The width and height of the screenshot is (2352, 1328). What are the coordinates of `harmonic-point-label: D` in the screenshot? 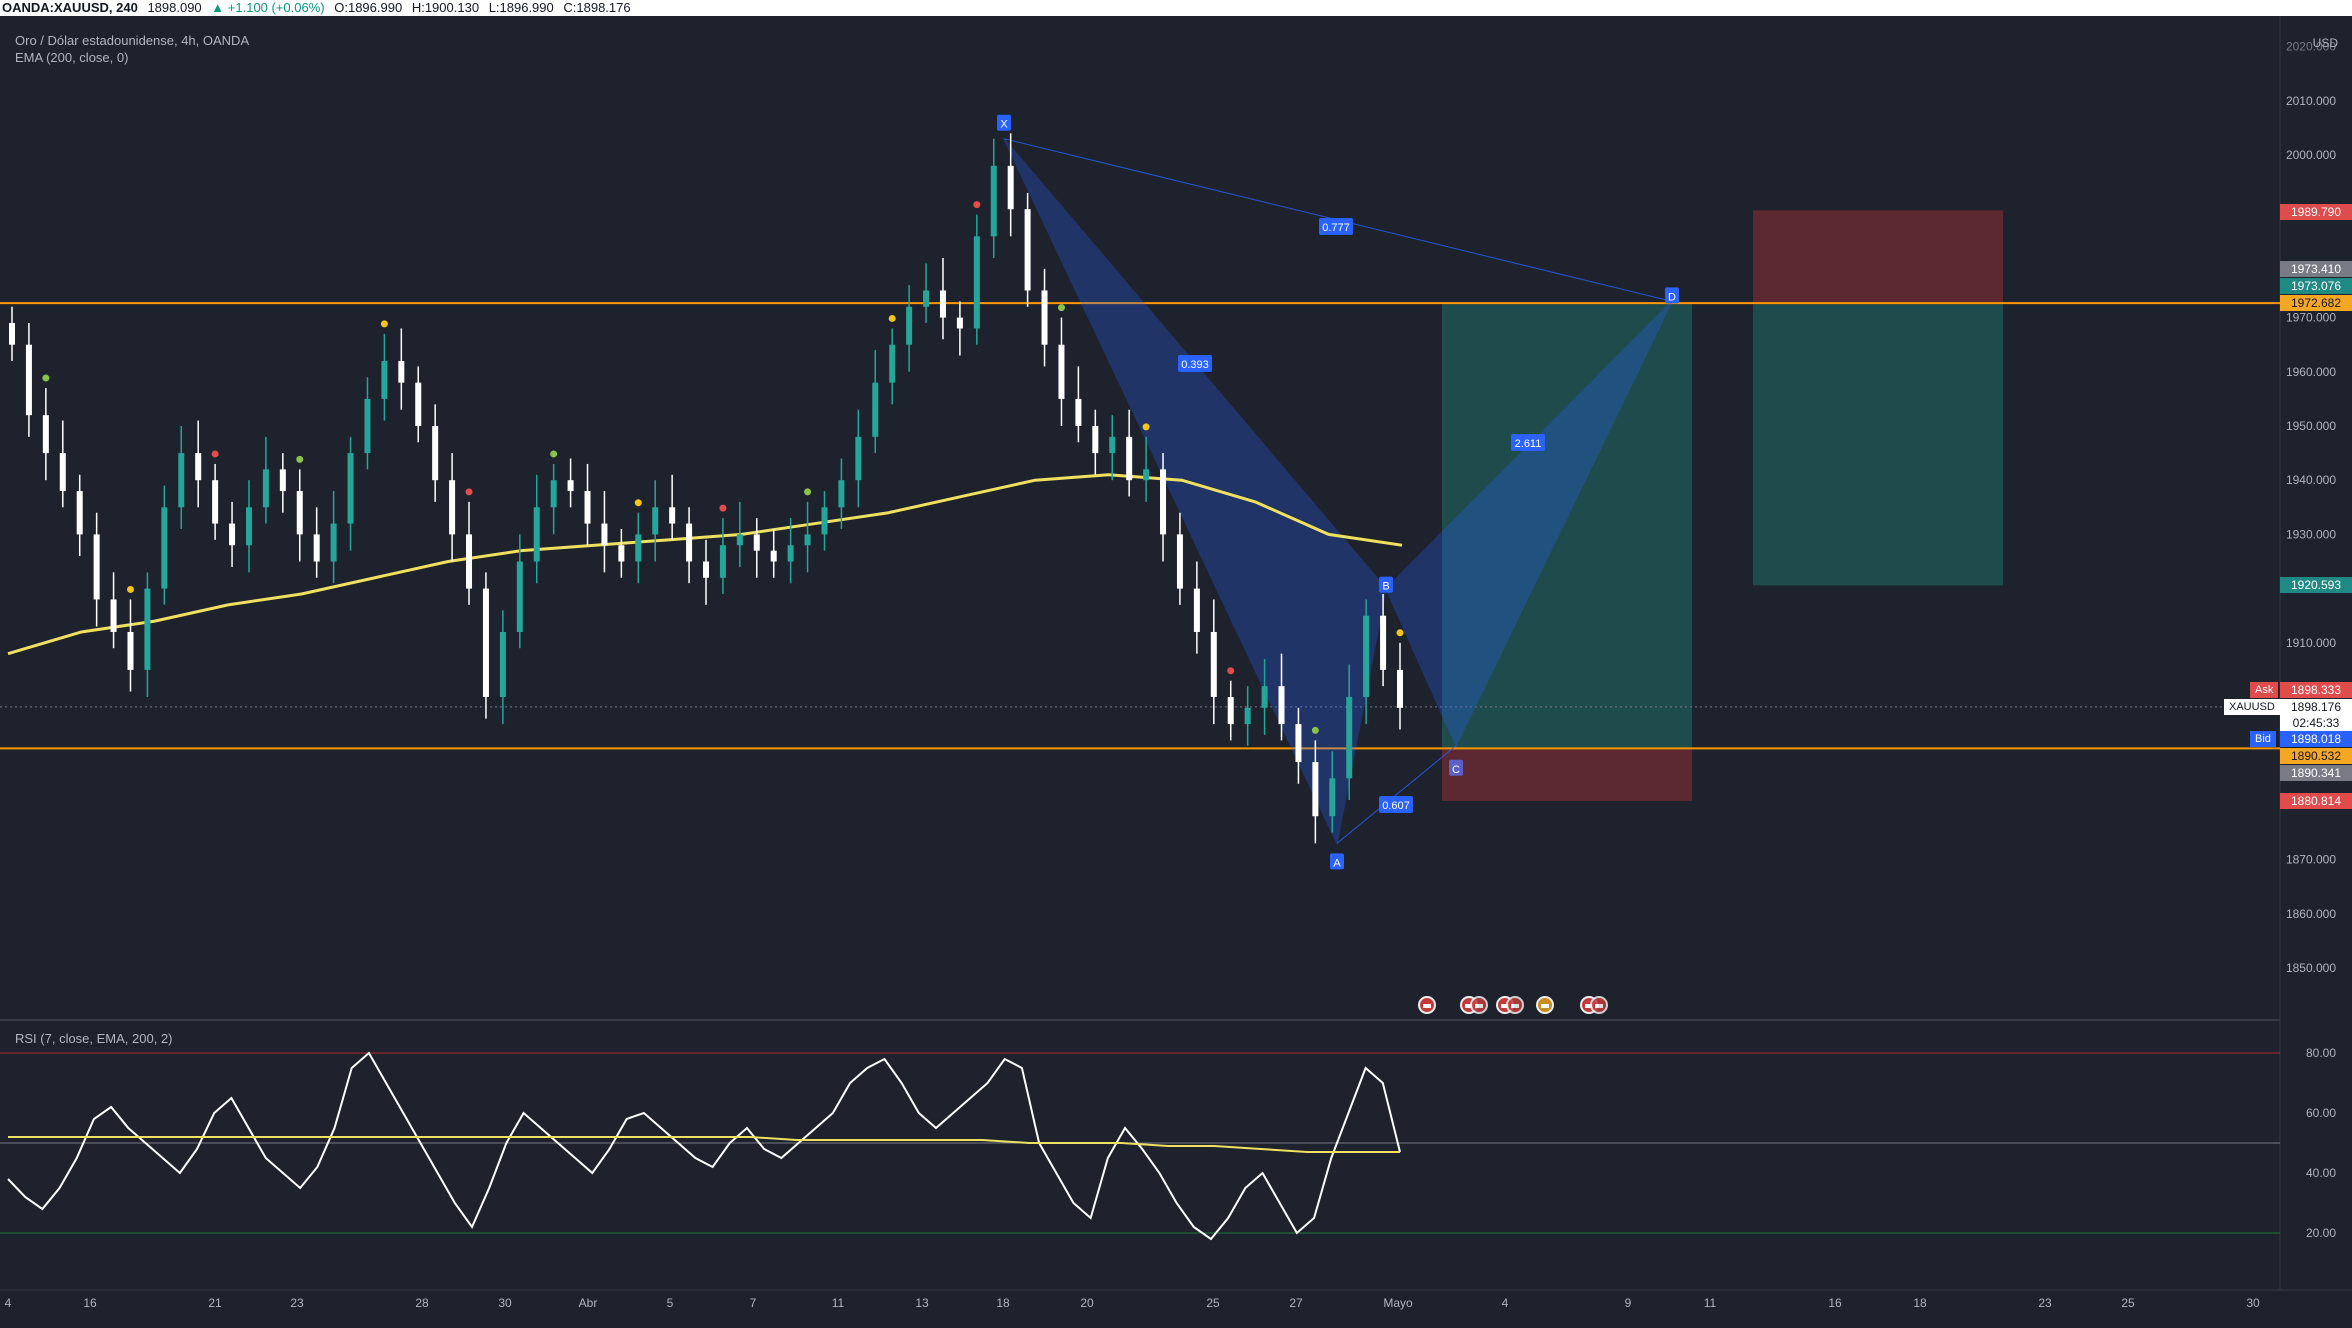 It's located at (1672, 297).